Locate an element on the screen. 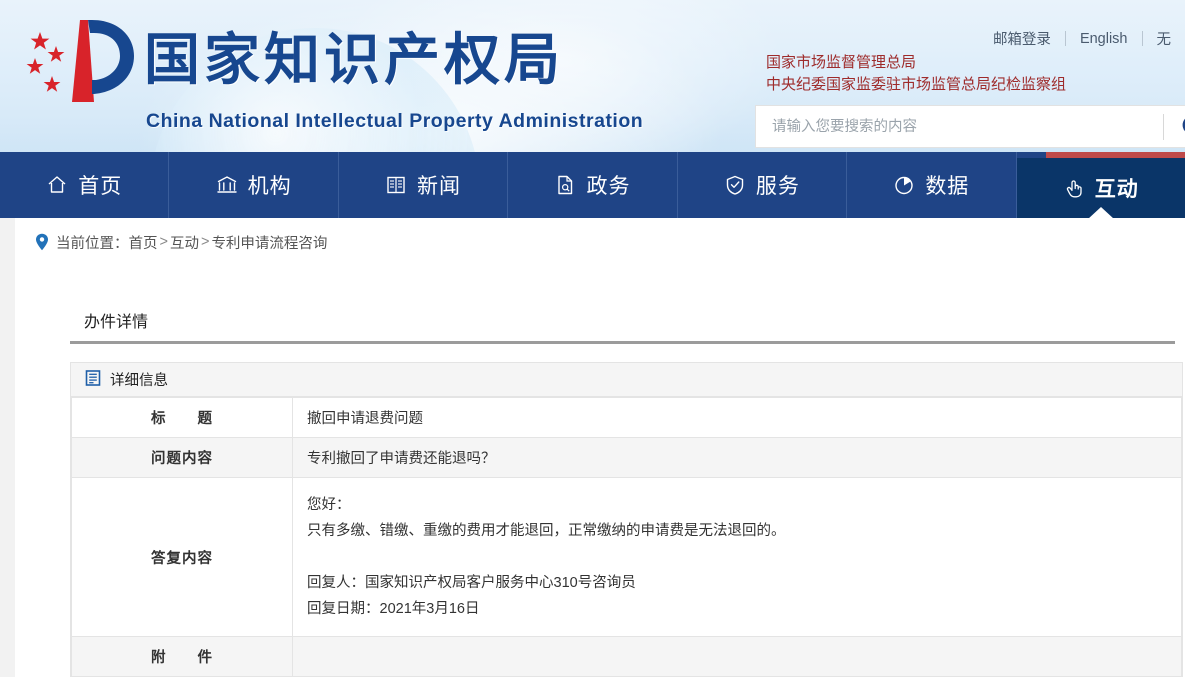 The height and width of the screenshot is (677, 1185). logo-chinese-title: 国家知识产权局 is located at coordinates (354, 59).